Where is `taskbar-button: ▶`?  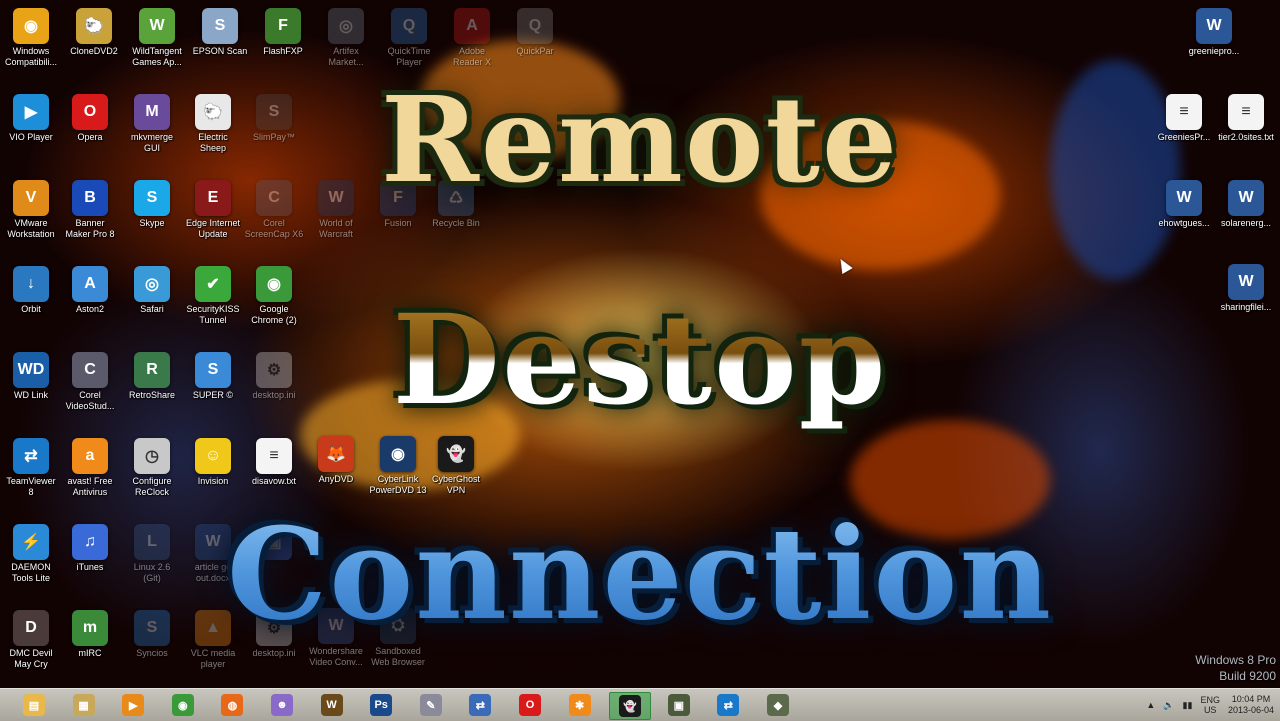
taskbar-button: ▶ is located at coordinates (133, 705).